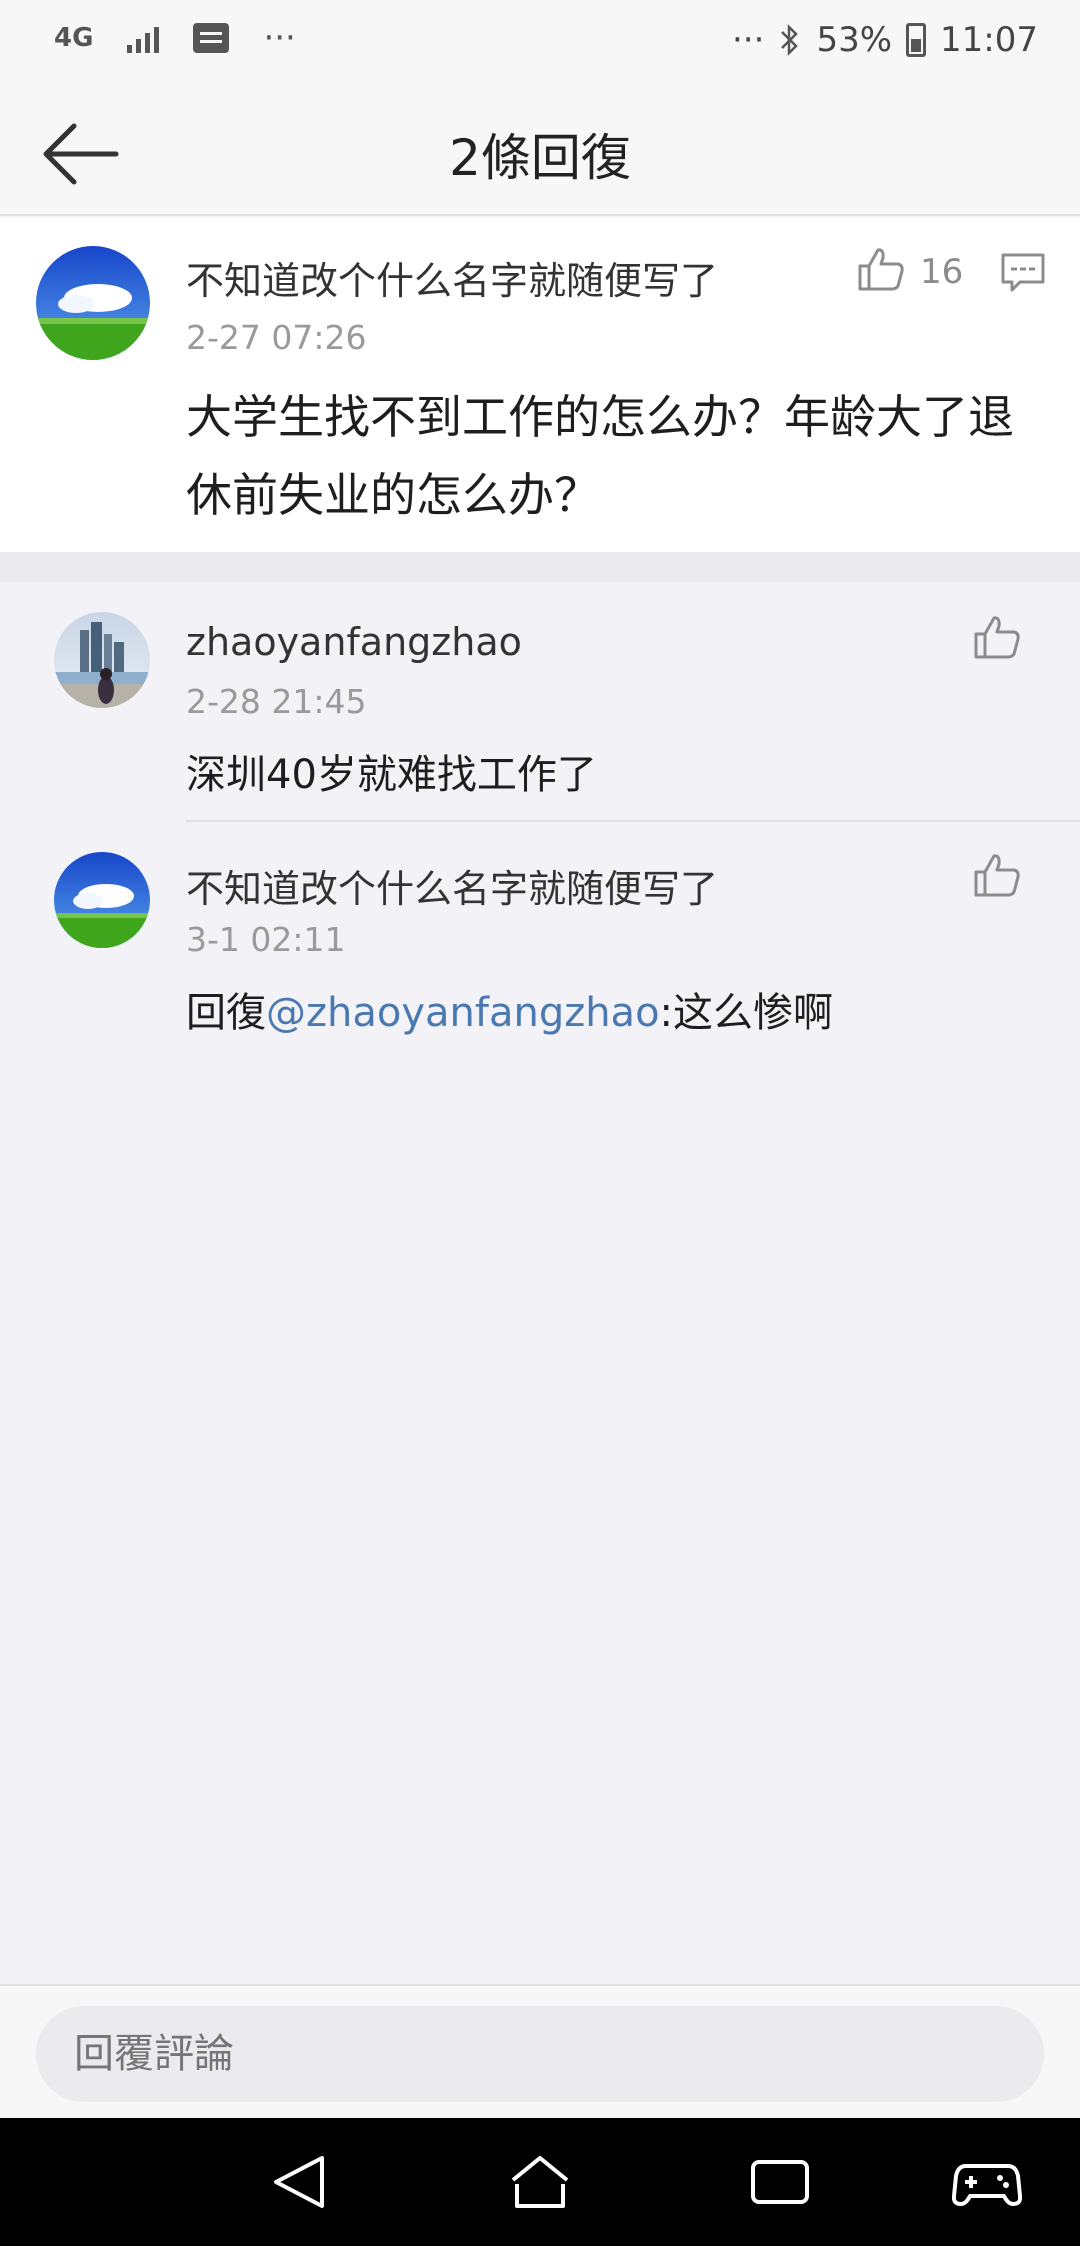  I want to click on network-indicator: 4G, so click(74, 38).